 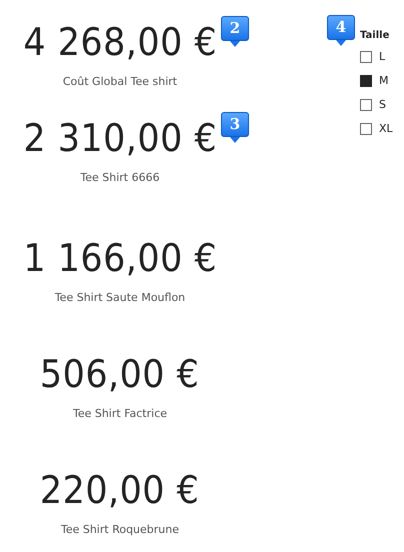 I want to click on checkbox-label: L, so click(x=382, y=56).